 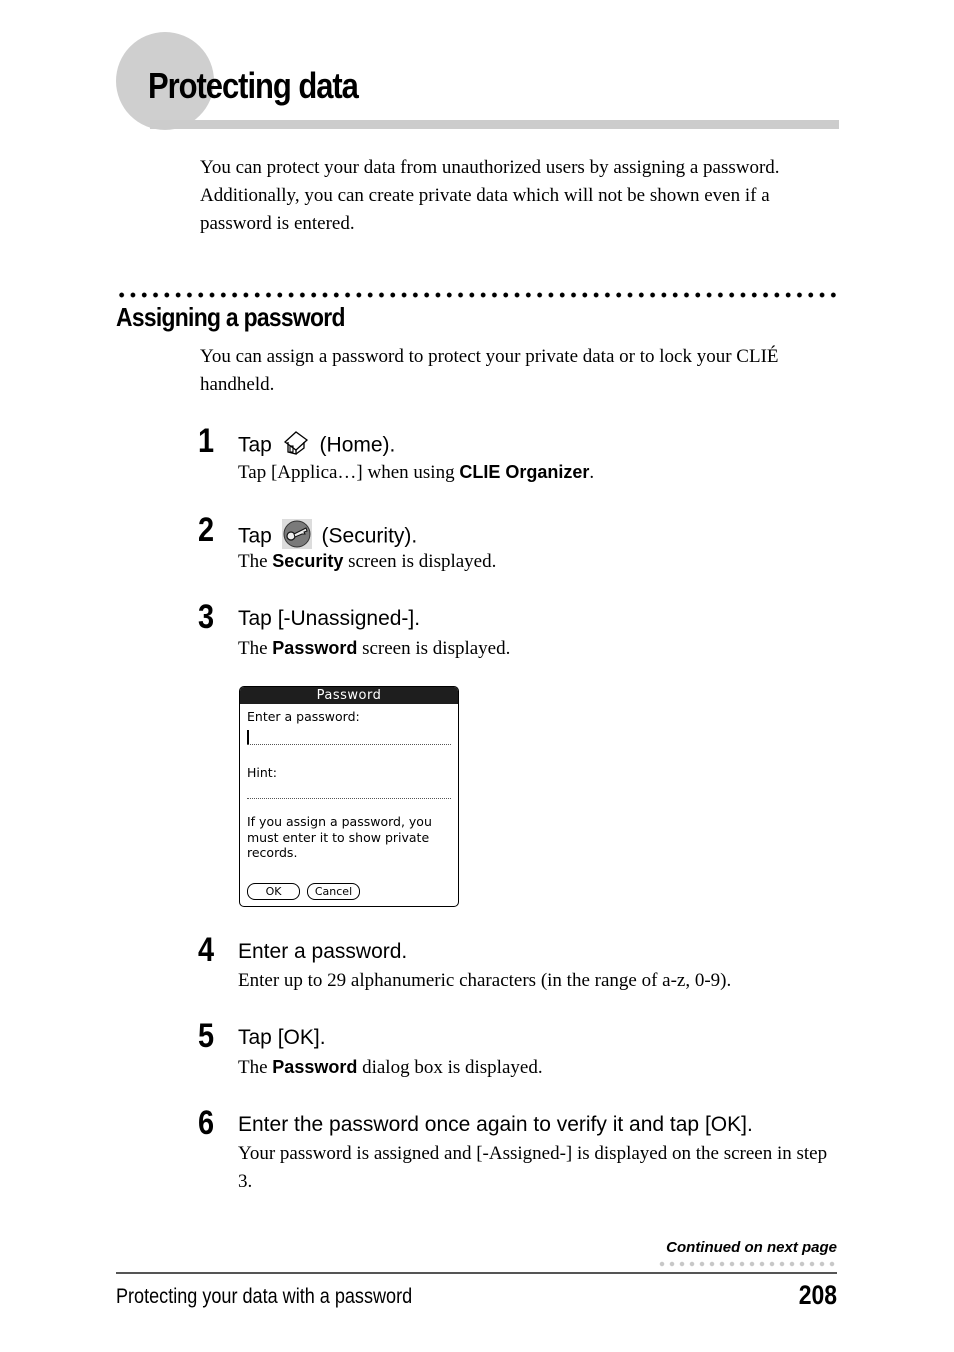 What do you see at coordinates (357, 445) in the screenshot?
I see `step-heading-text: (Home).` at bounding box center [357, 445].